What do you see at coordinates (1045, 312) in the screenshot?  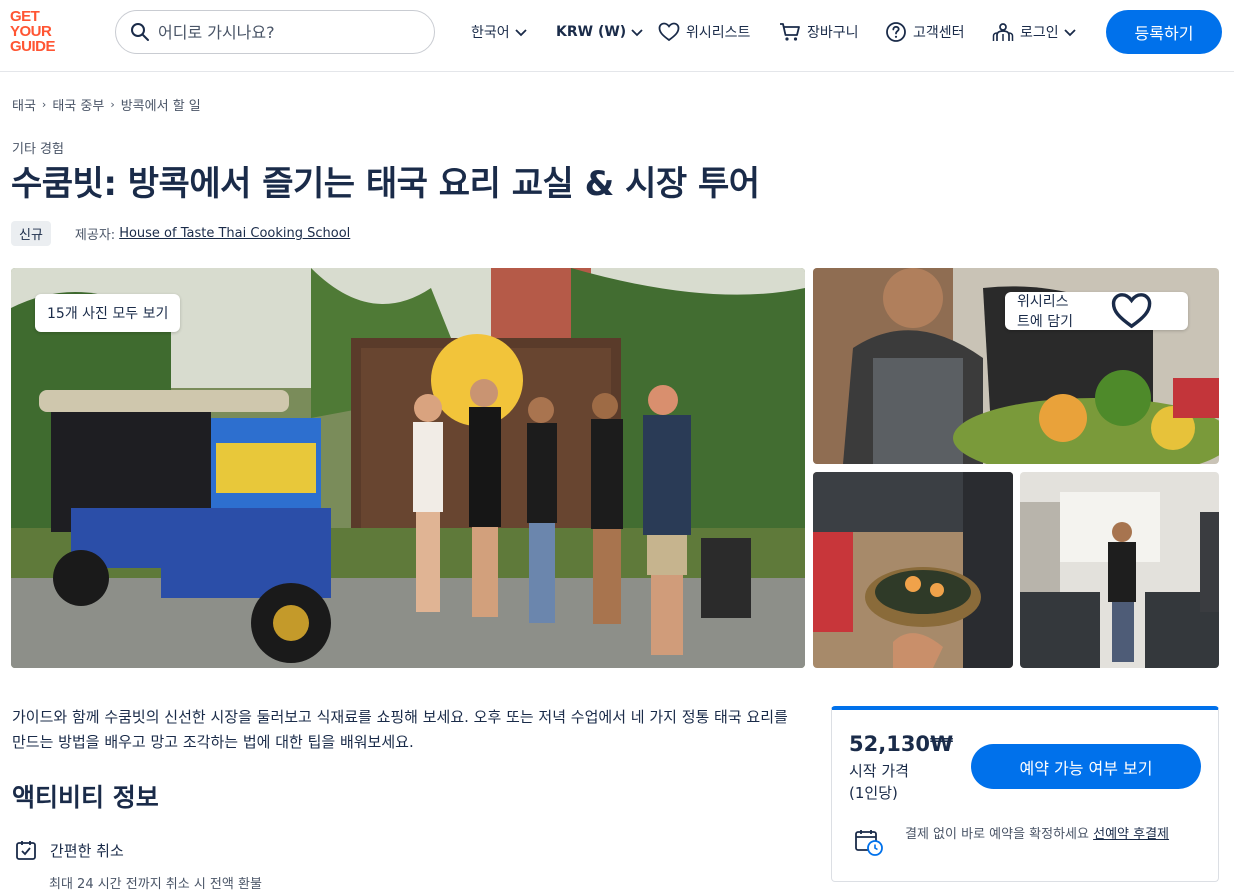 I see `add-to-wishlist-label: 위시리스트에 담기` at bounding box center [1045, 312].